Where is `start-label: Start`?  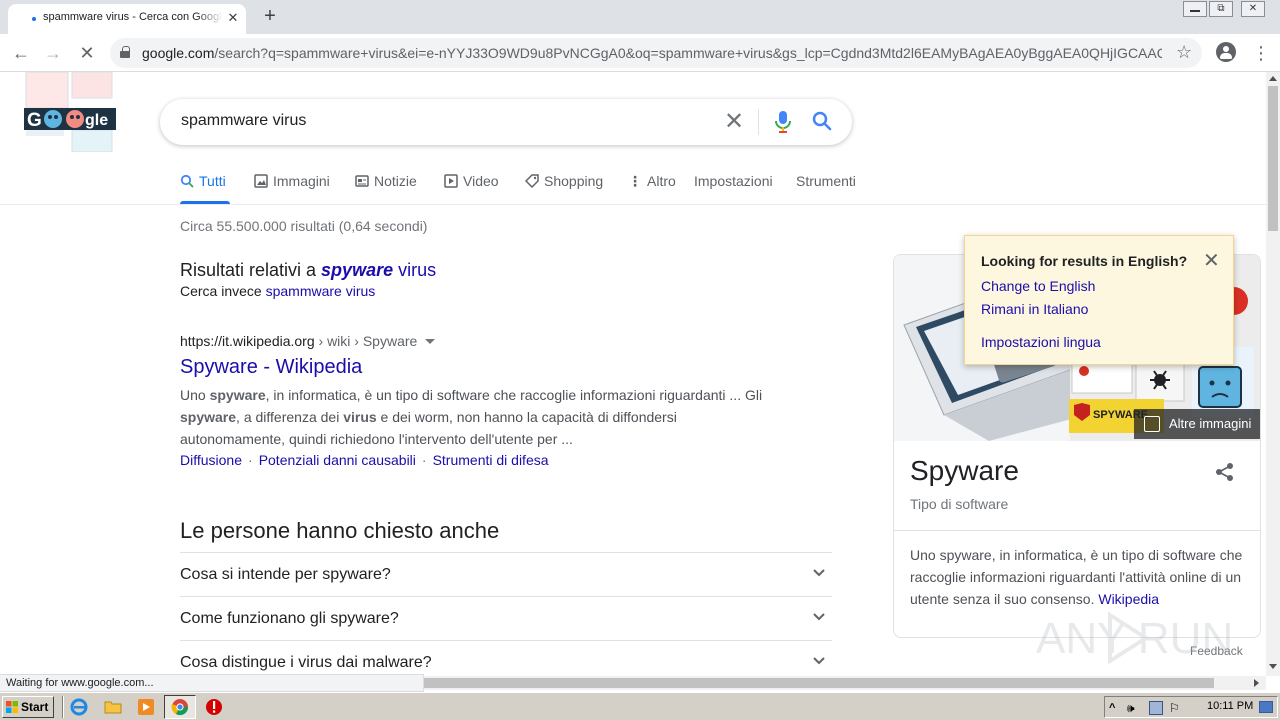 start-label: Start is located at coordinates (35, 707).